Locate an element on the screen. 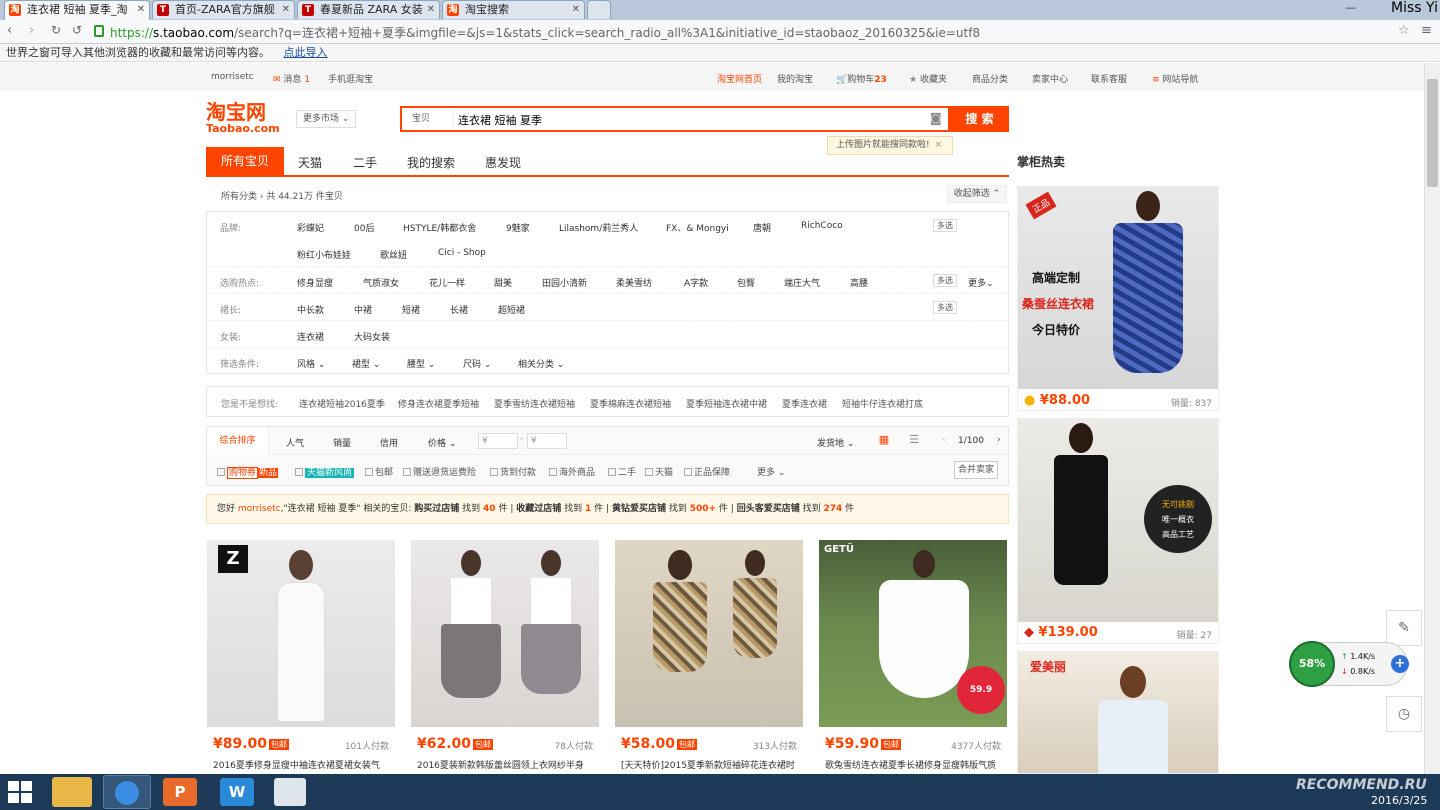 The height and width of the screenshot is (810, 1440). filter-hot: 高腰 is located at coordinates (859, 282).